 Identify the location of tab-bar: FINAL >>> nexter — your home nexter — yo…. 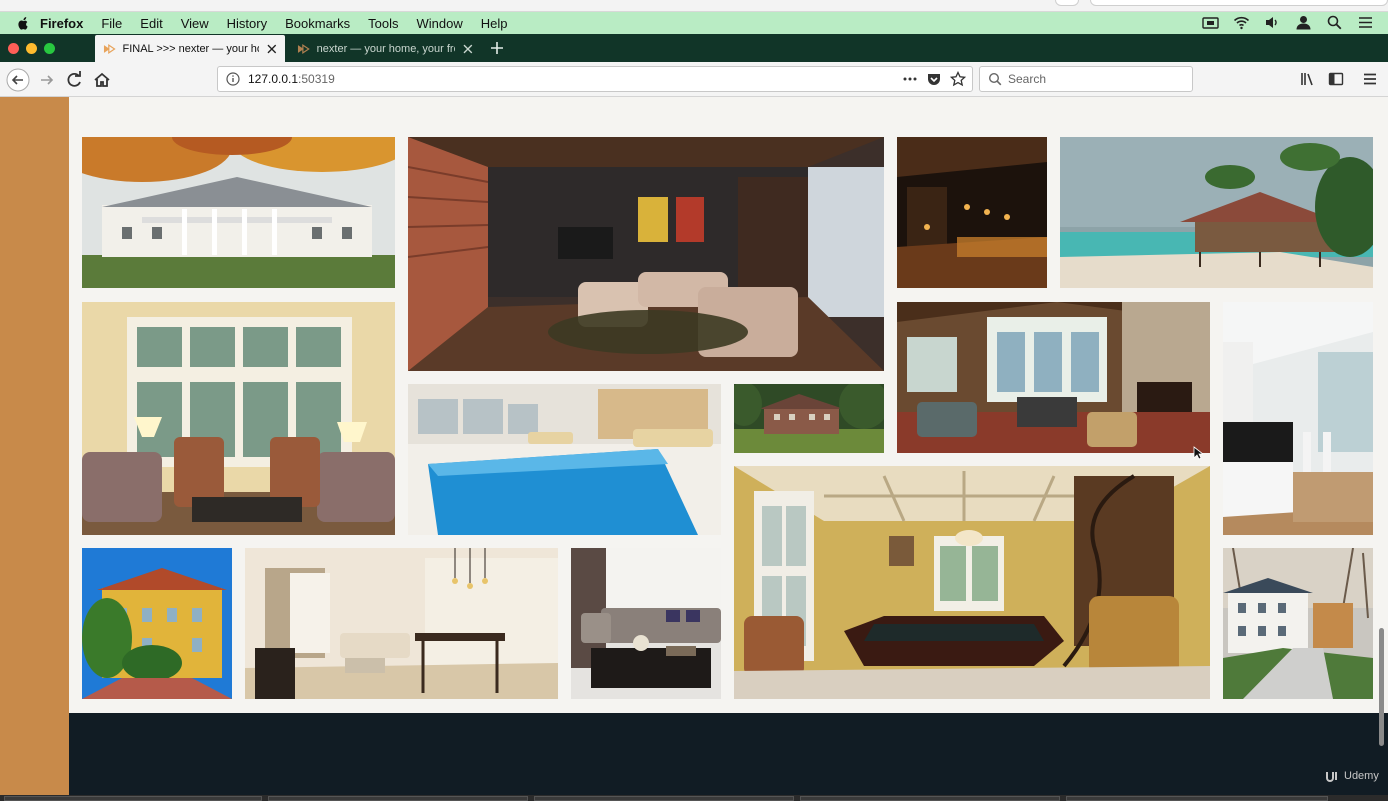
(694, 48).